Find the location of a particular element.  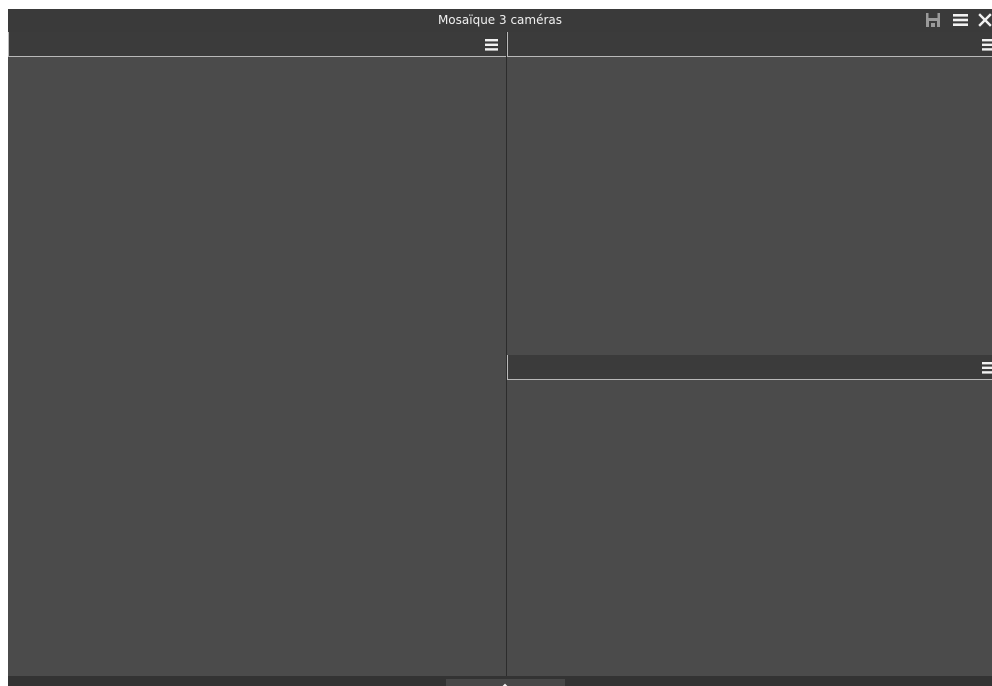

drawer-toggle-button is located at coordinates (505, 682).